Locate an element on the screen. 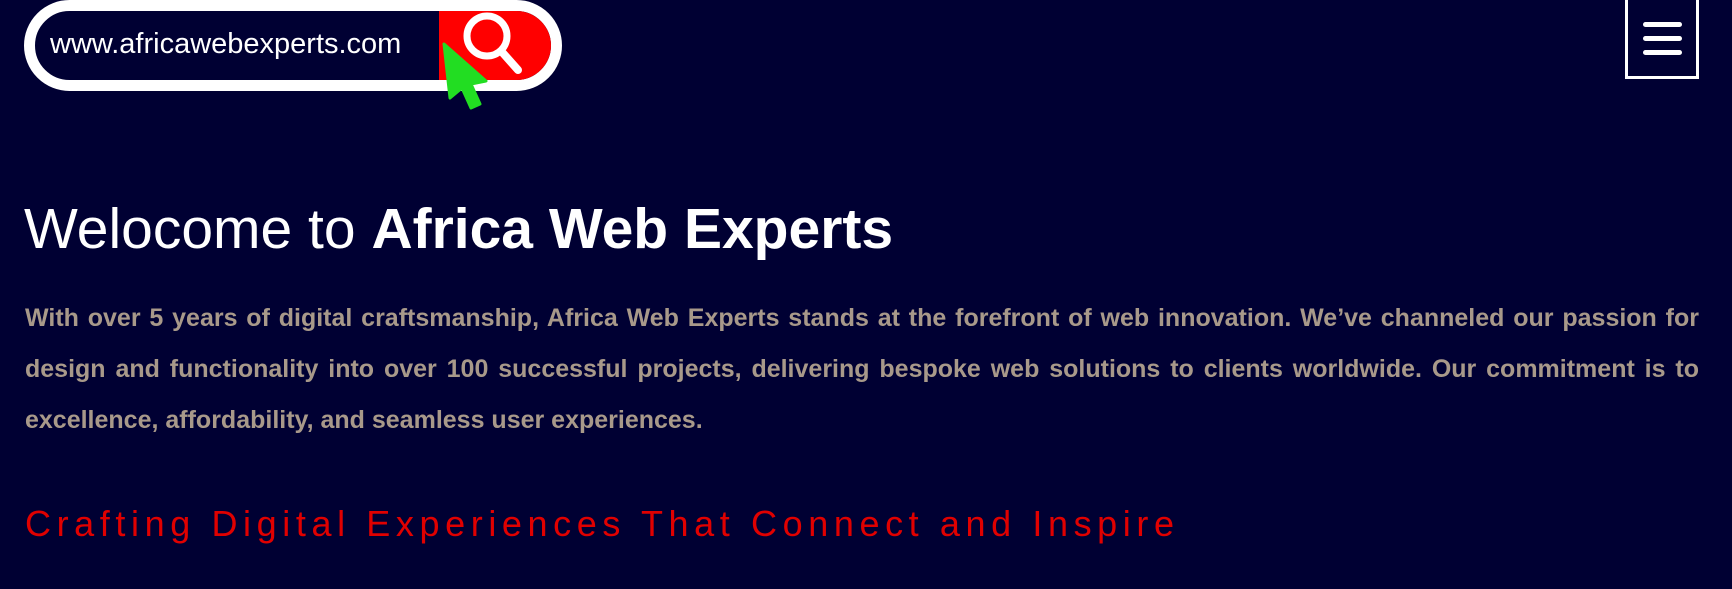 This screenshot has width=1732, height=589. page-title-brand: Africa Web Experts is located at coordinates (632, 229).